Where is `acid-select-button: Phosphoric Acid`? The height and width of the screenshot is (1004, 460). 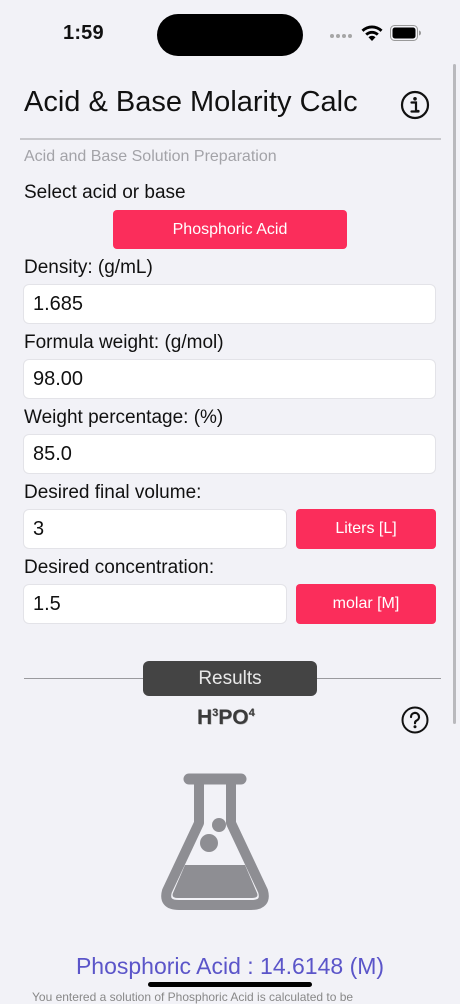
acid-select-button: Phosphoric Acid is located at coordinates (230, 229).